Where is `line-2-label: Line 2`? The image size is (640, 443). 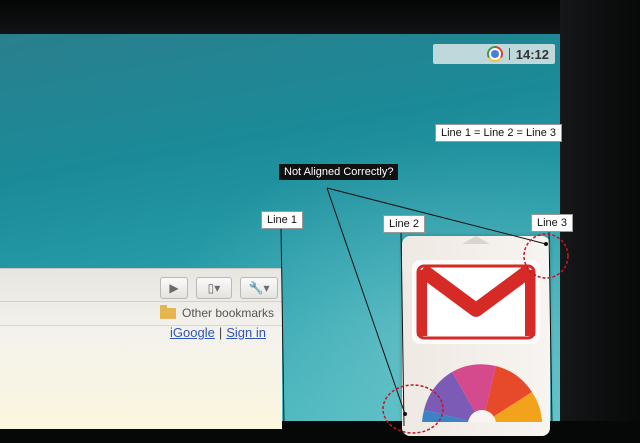 line-2-label: Line 2 is located at coordinates (404, 224).